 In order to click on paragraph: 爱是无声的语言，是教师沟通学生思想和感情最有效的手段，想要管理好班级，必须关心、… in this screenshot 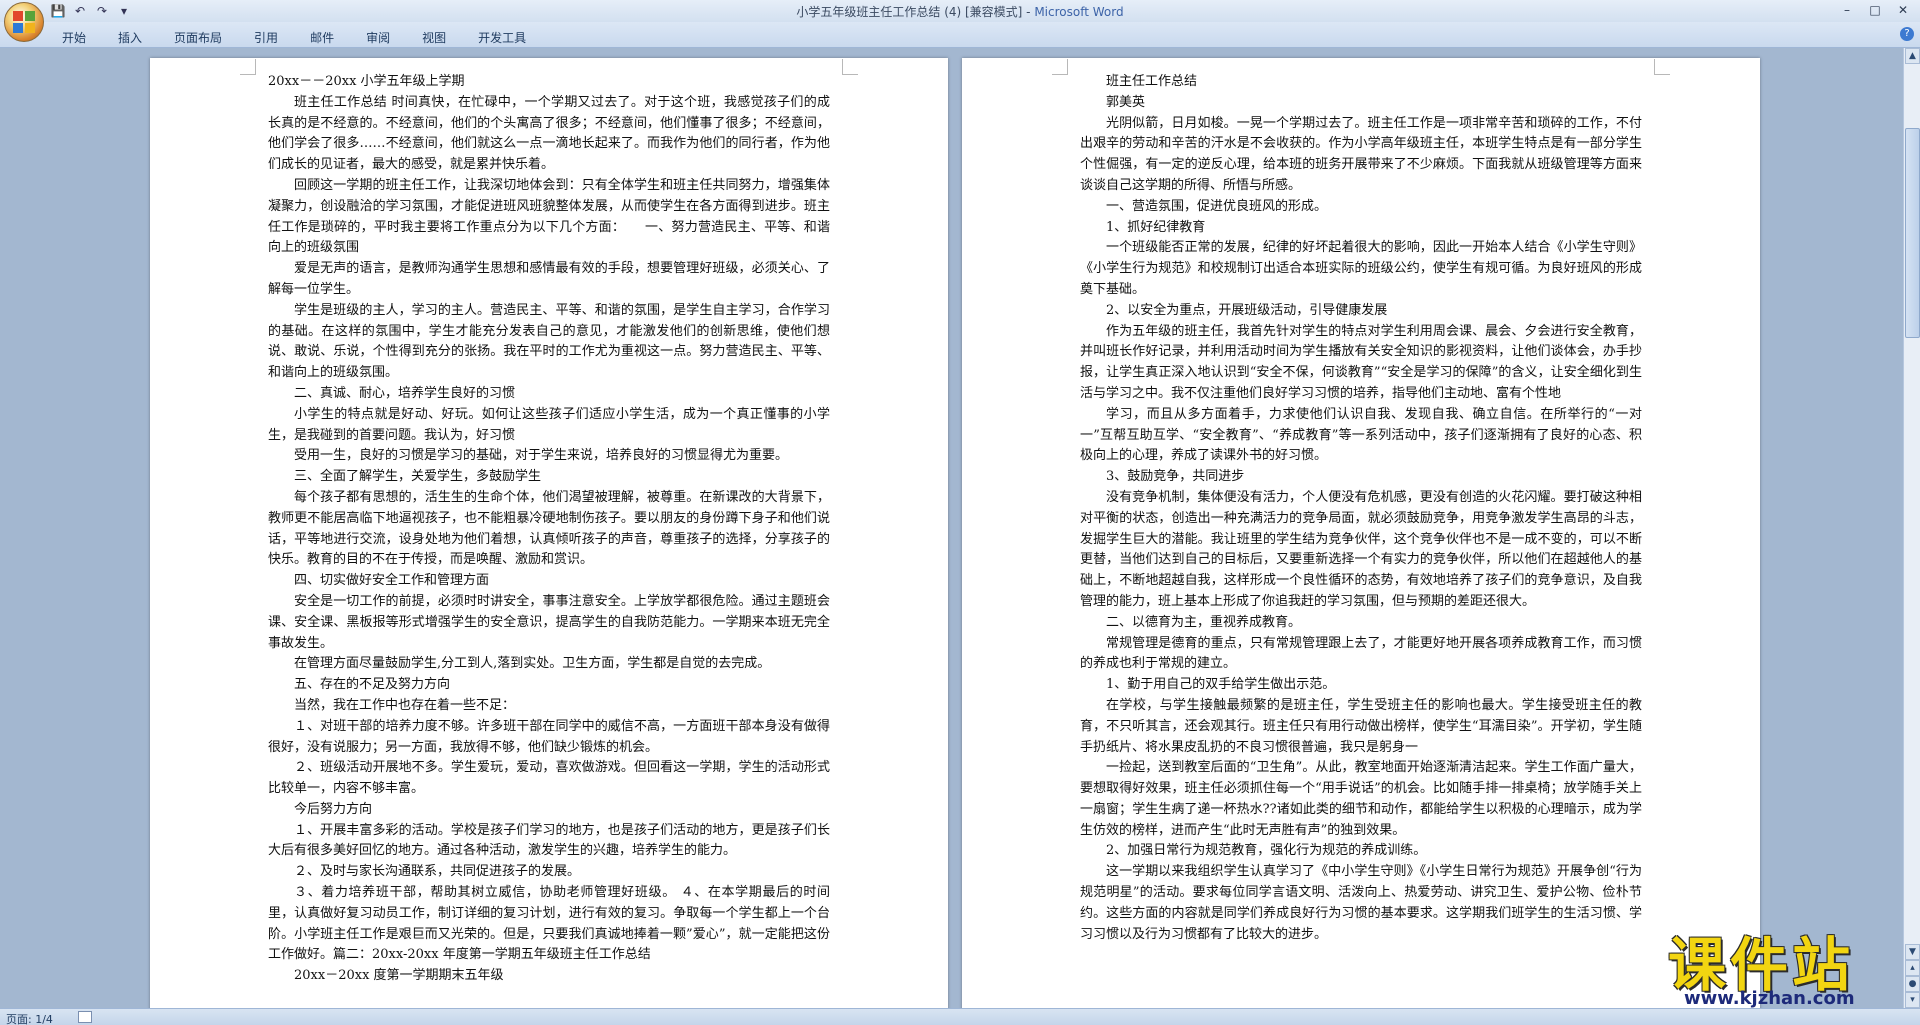, I will do `click(549, 279)`.